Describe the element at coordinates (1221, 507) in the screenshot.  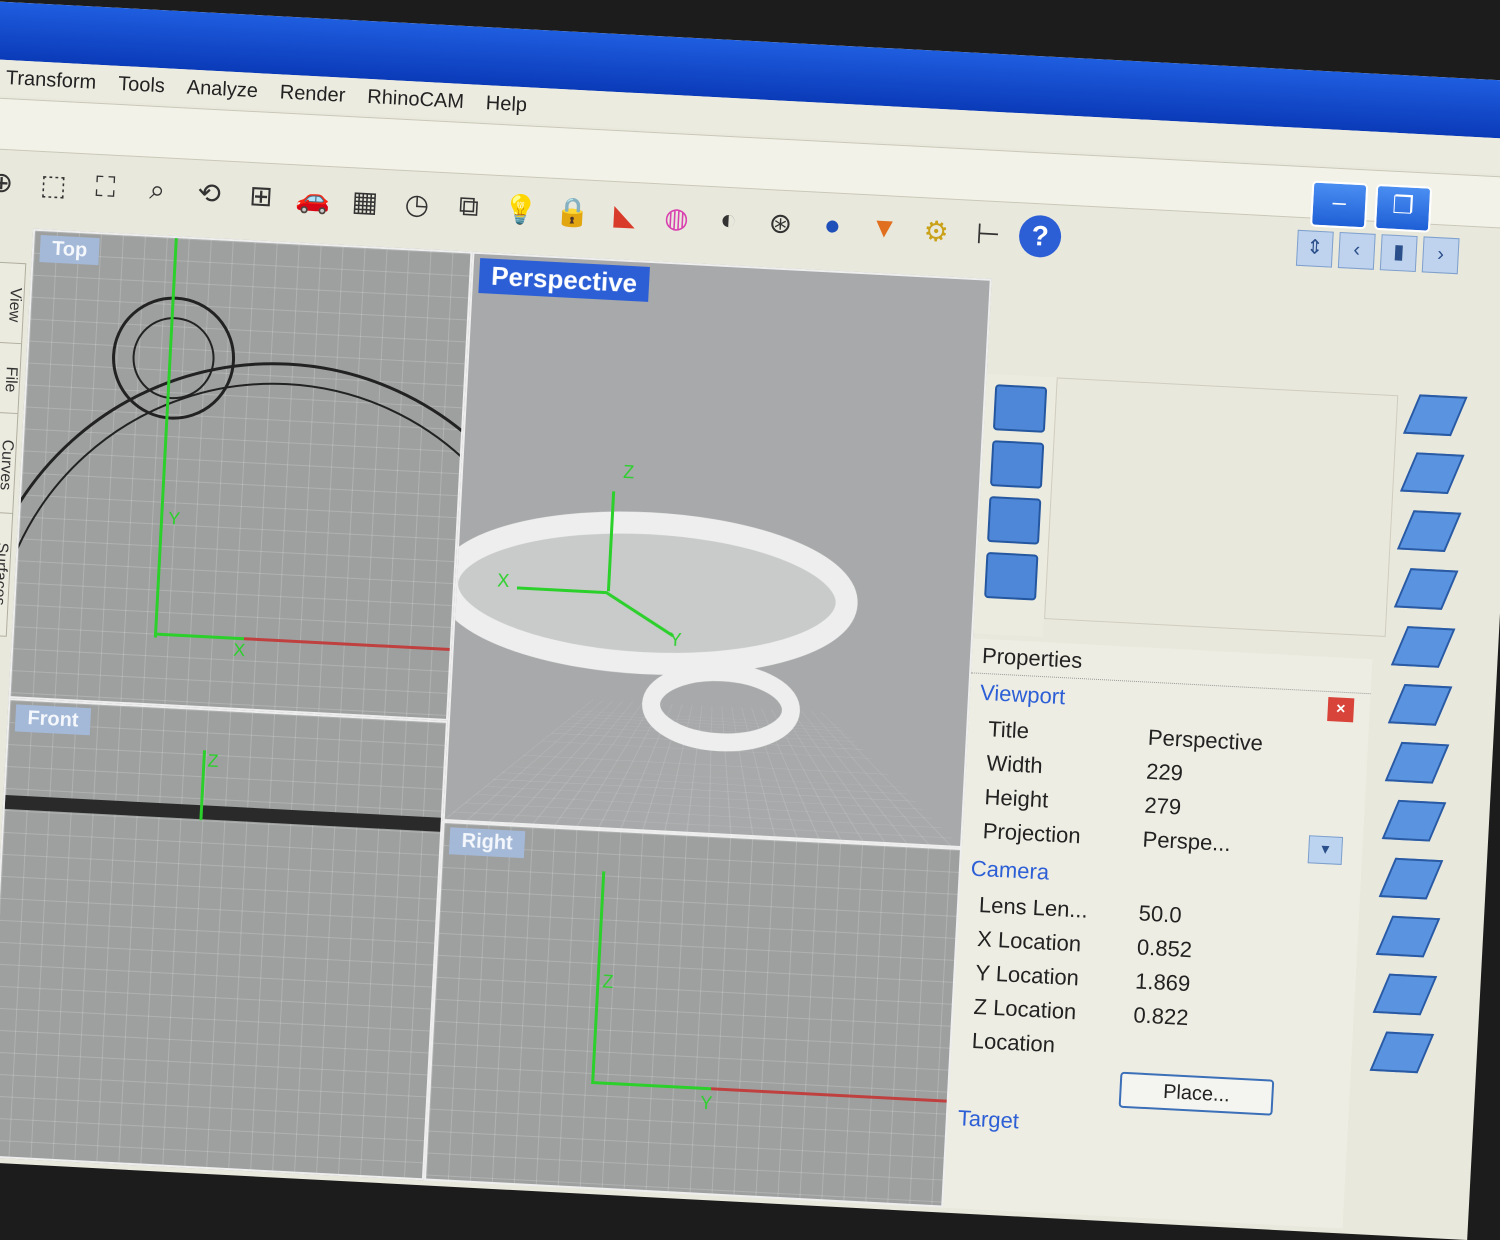
I see `empty-panel` at that location.